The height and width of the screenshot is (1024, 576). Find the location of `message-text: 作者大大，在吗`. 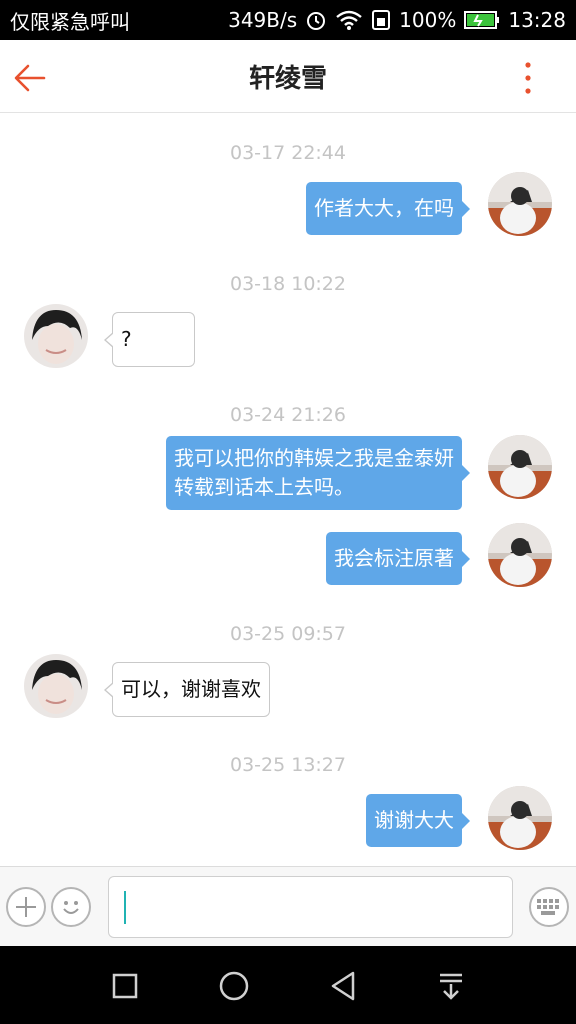

message-text: 作者大大，在吗 is located at coordinates (384, 208).